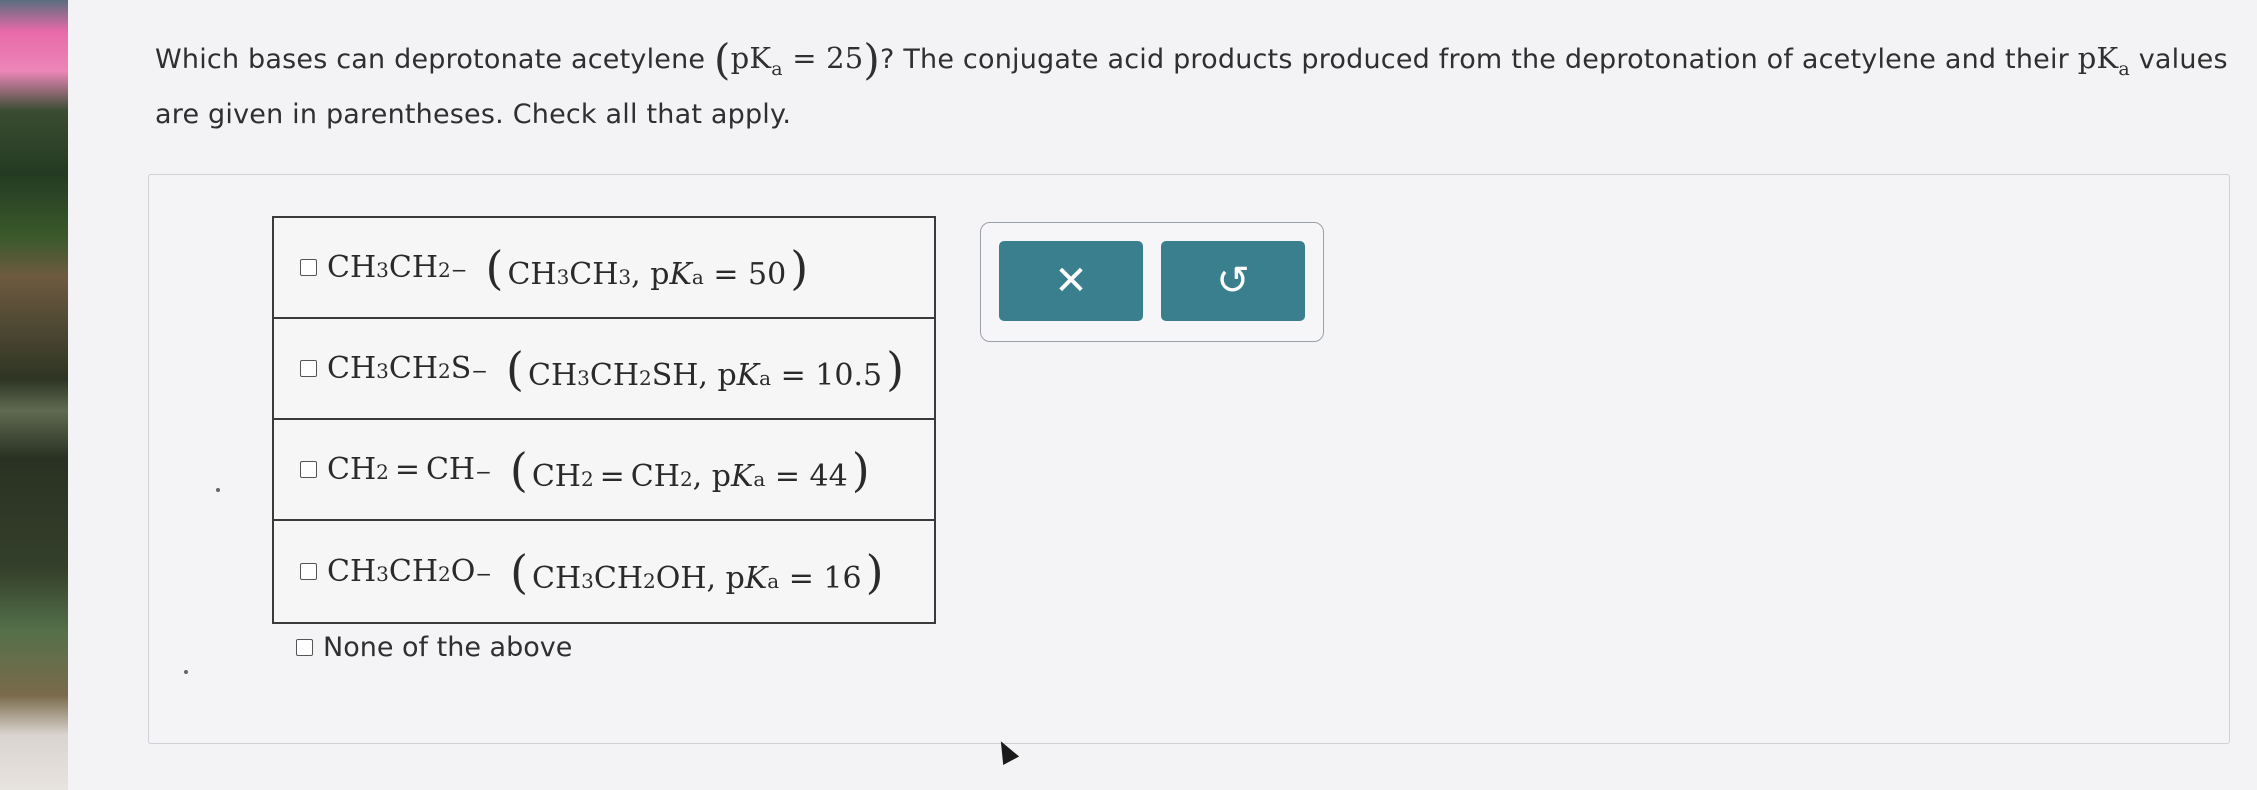 Image resolution: width=2257 pixels, height=790 pixels. I want to click on choice-row-3: CH 2 = CH − (CH 2 = CH 2, pKa = 44), so click(604, 470).